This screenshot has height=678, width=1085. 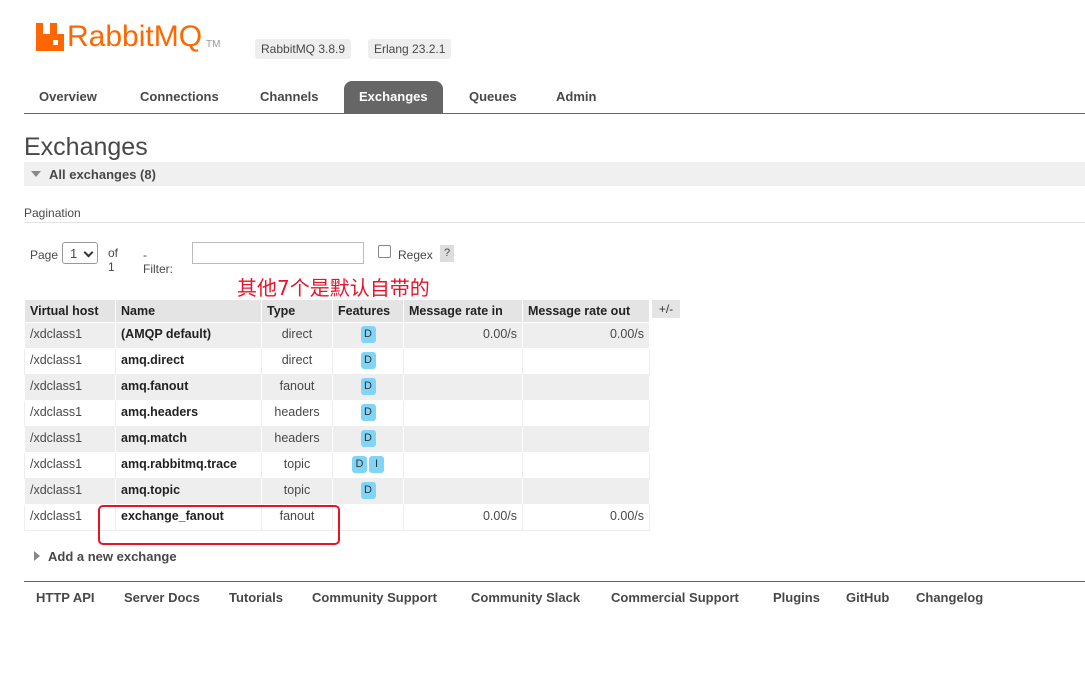 What do you see at coordinates (867, 597) in the screenshot?
I see `footer-link-github: GitHub` at bounding box center [867, 597].